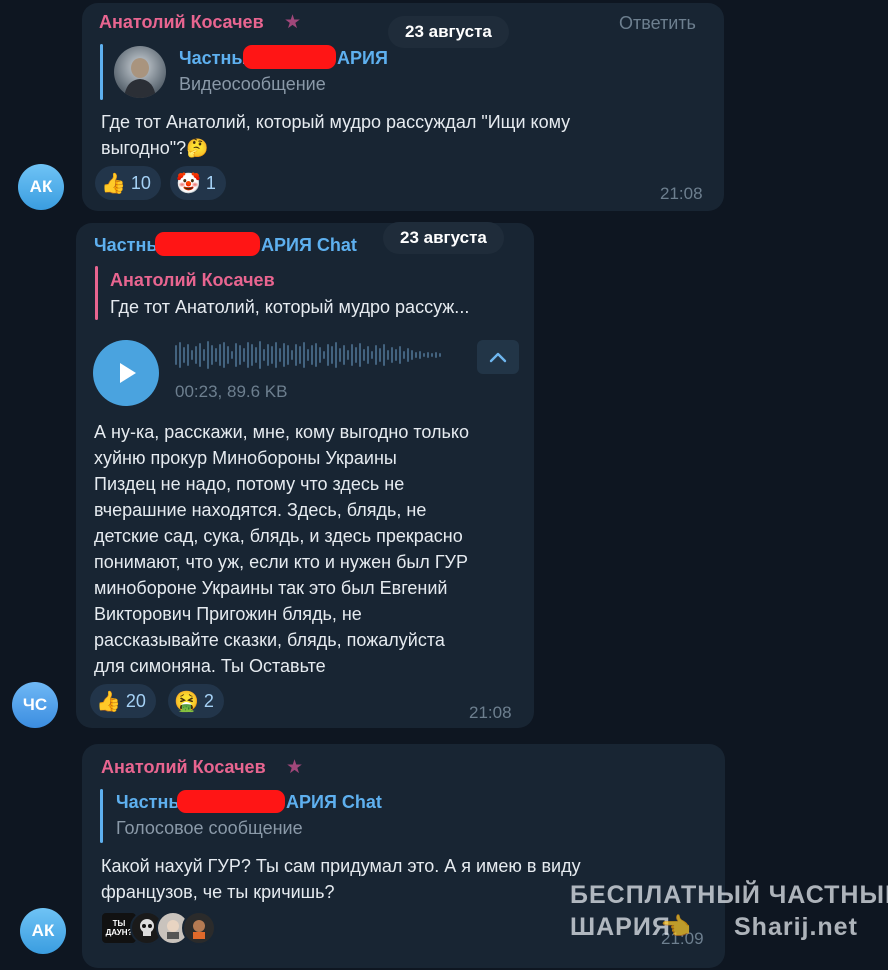  I want to click on watermark-line-1: БЕСПЛАТНЫЙ ЧАСТНЫЙ, so click(729, 895).